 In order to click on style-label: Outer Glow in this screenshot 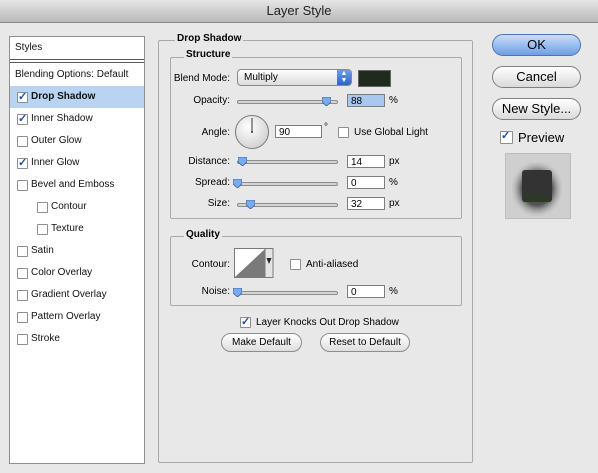, I will do `click(56, 140)`.